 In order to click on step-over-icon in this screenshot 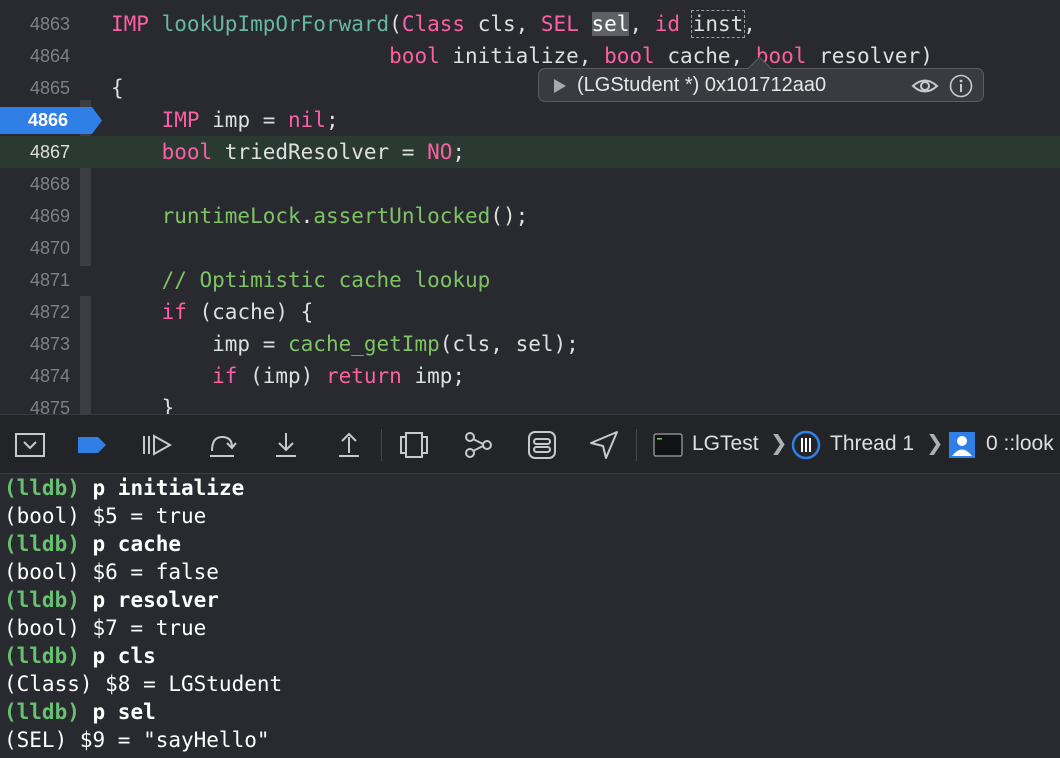, I will do `click(222, 445)`.